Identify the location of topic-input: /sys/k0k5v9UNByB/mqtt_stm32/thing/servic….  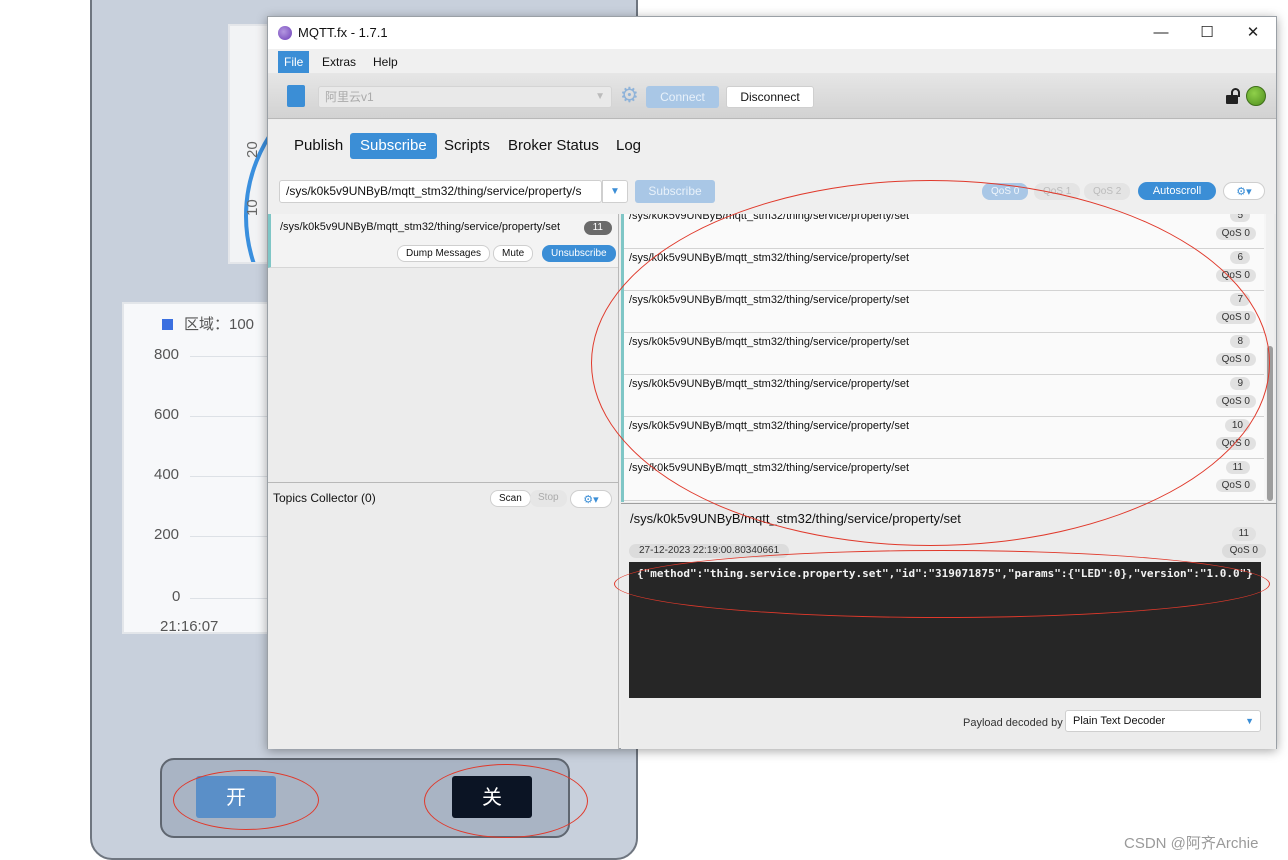
(440, 191).